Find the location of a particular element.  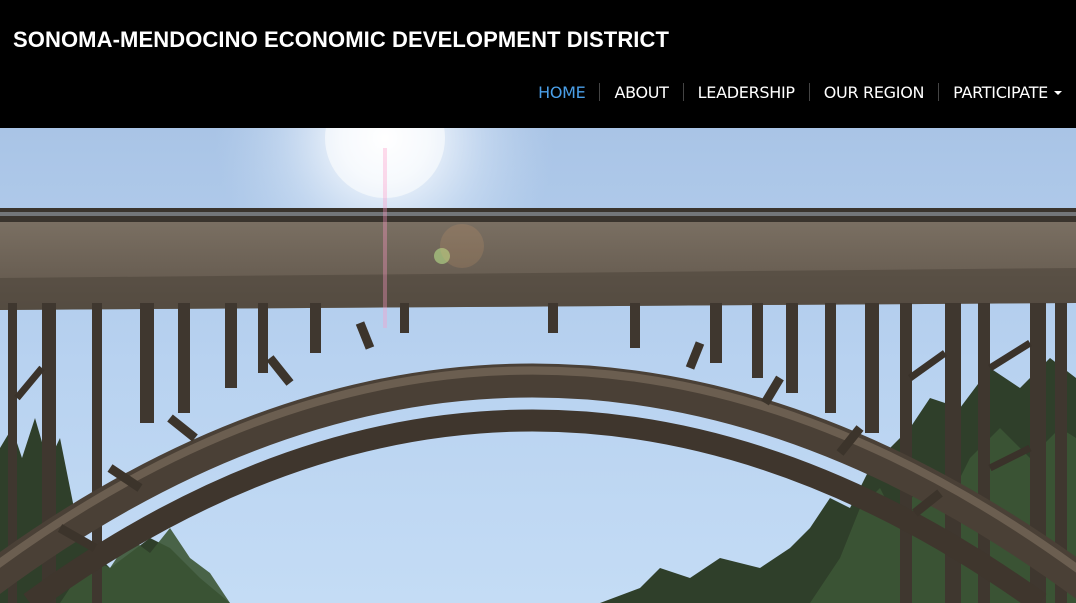

nav-item-leadership: LEADERSHIP is located at coordinates (746, 92).